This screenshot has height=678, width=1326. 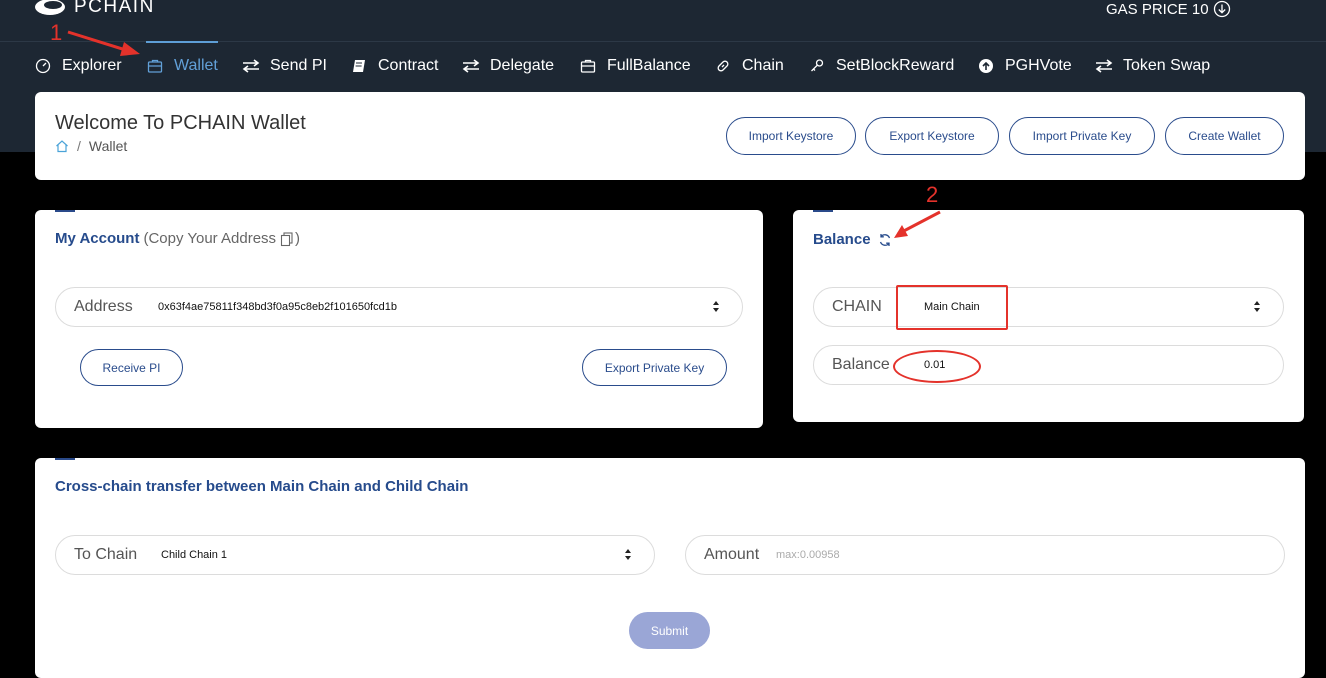 I want to click on breadcrumb: / Wallet, so click(x=91, y=146).